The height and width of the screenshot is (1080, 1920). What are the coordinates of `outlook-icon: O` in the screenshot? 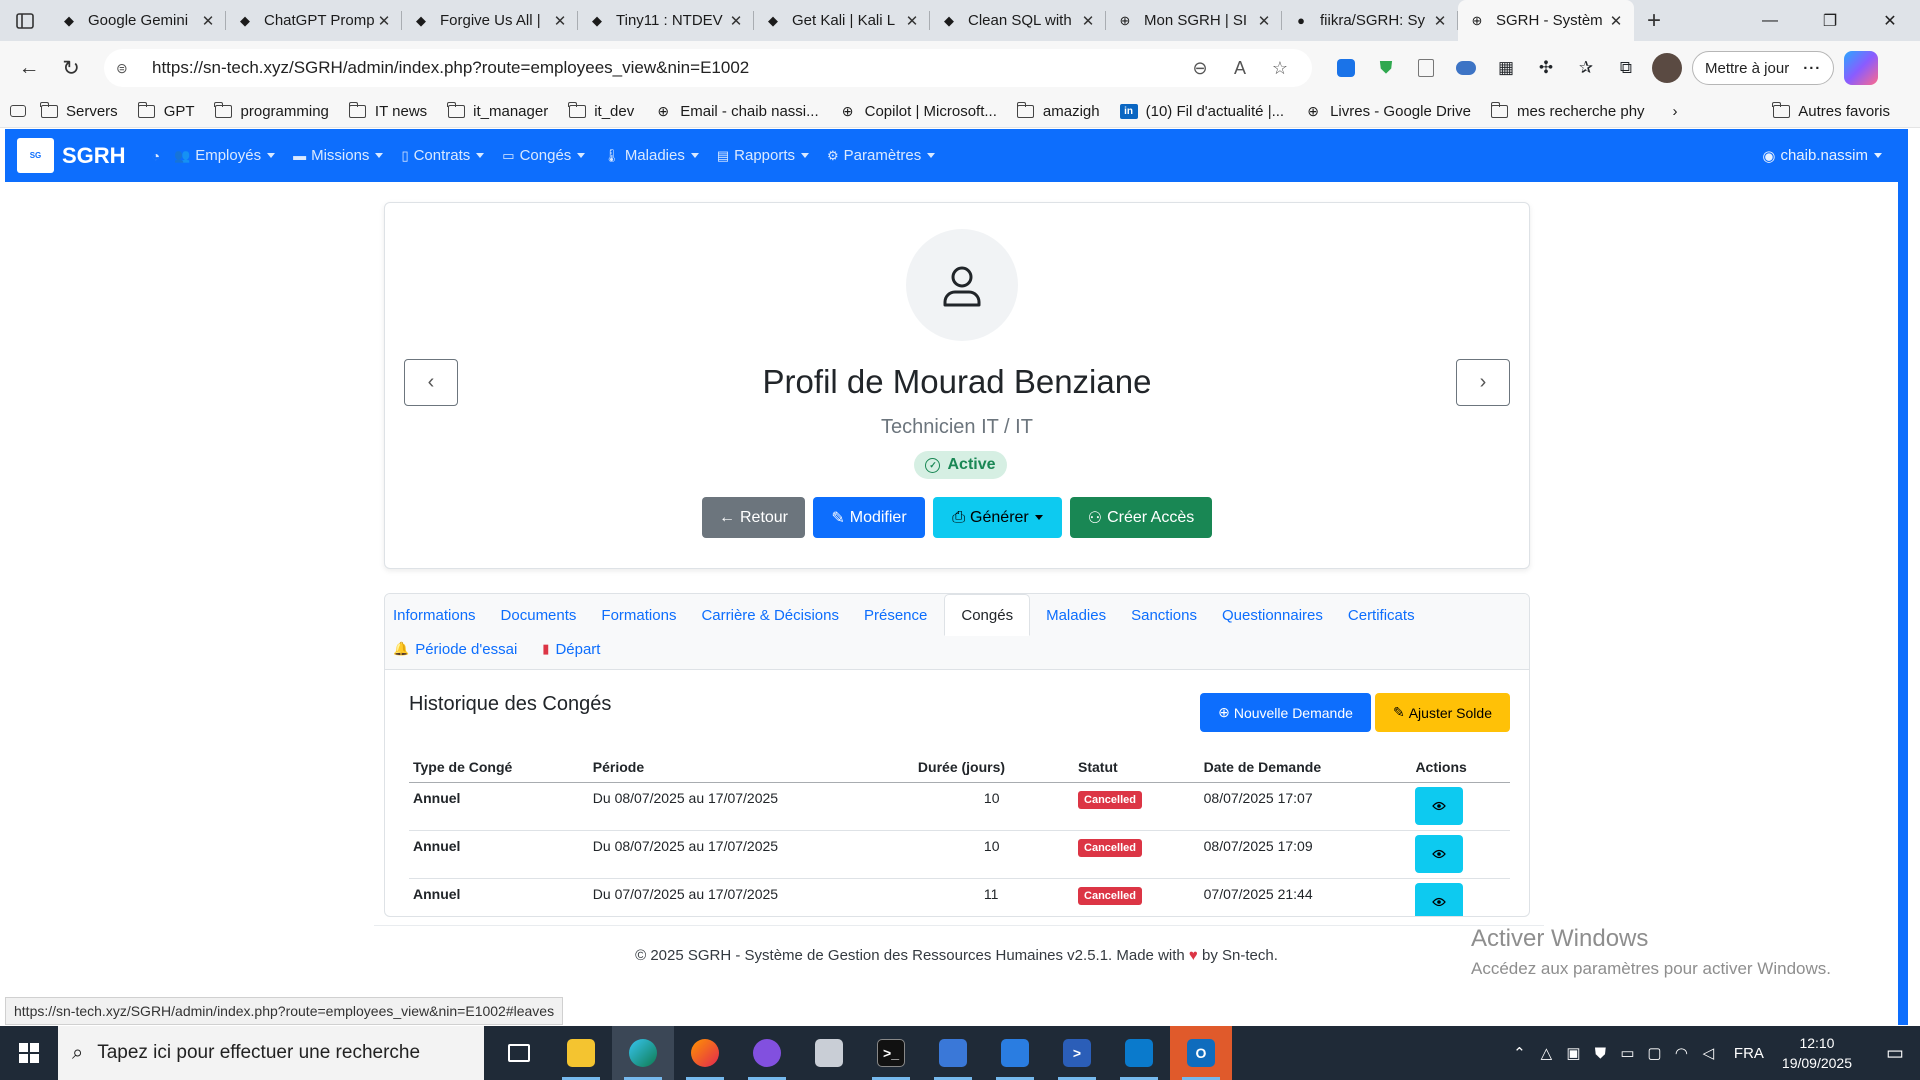 It's located at (1201, 1053).